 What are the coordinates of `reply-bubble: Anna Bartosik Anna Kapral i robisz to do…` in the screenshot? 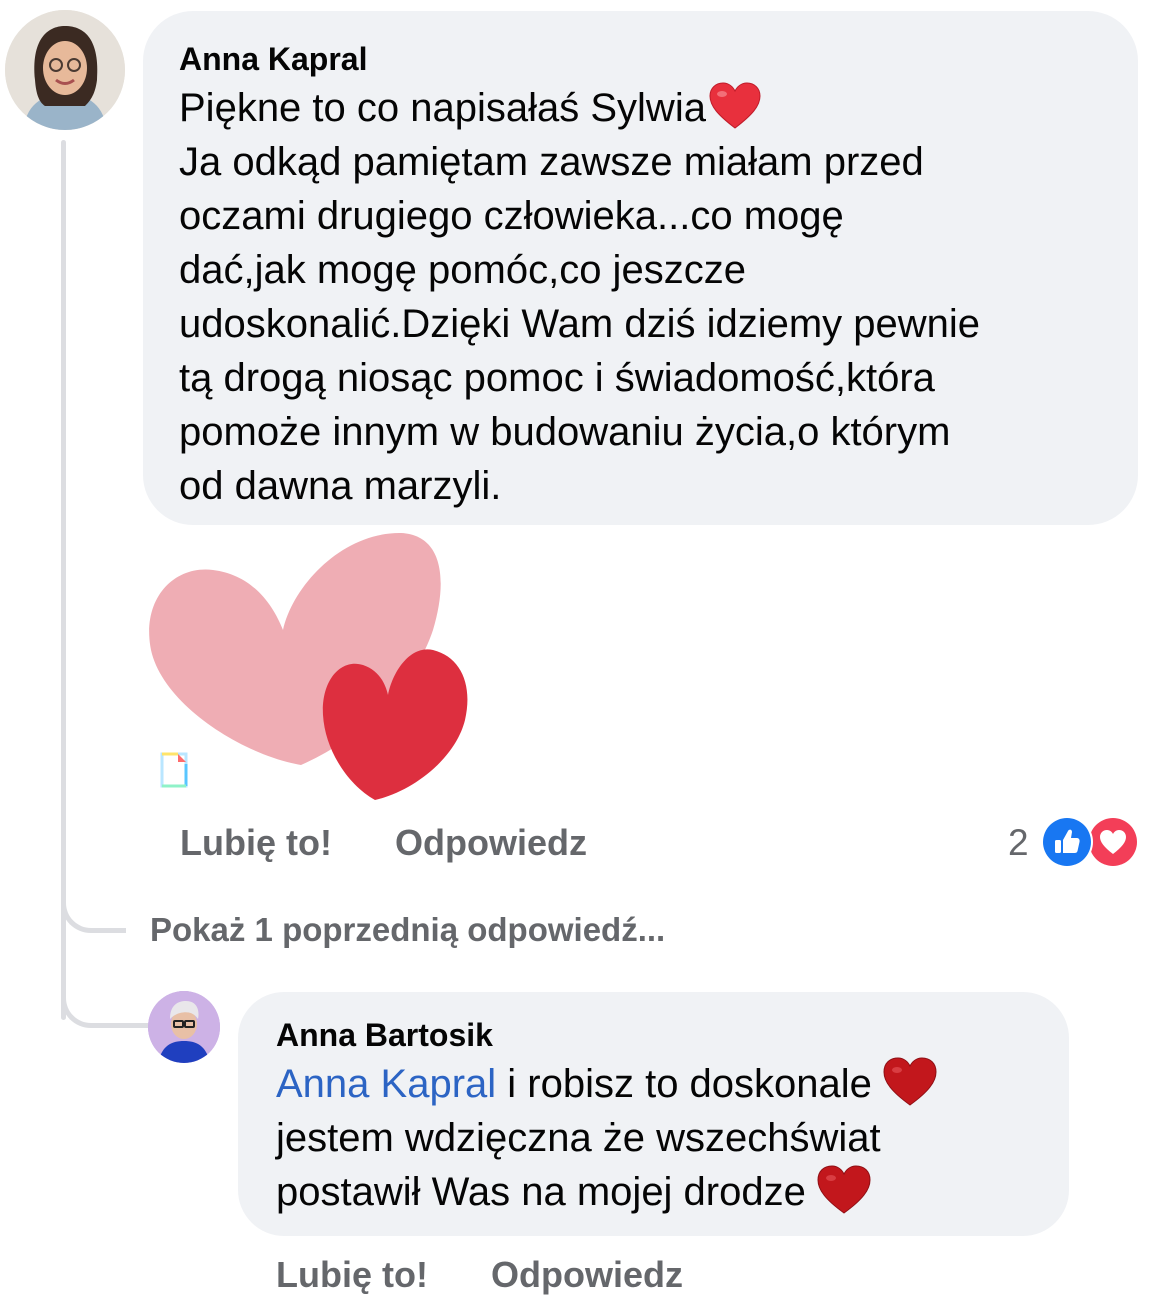 It's located at (653, 1114).